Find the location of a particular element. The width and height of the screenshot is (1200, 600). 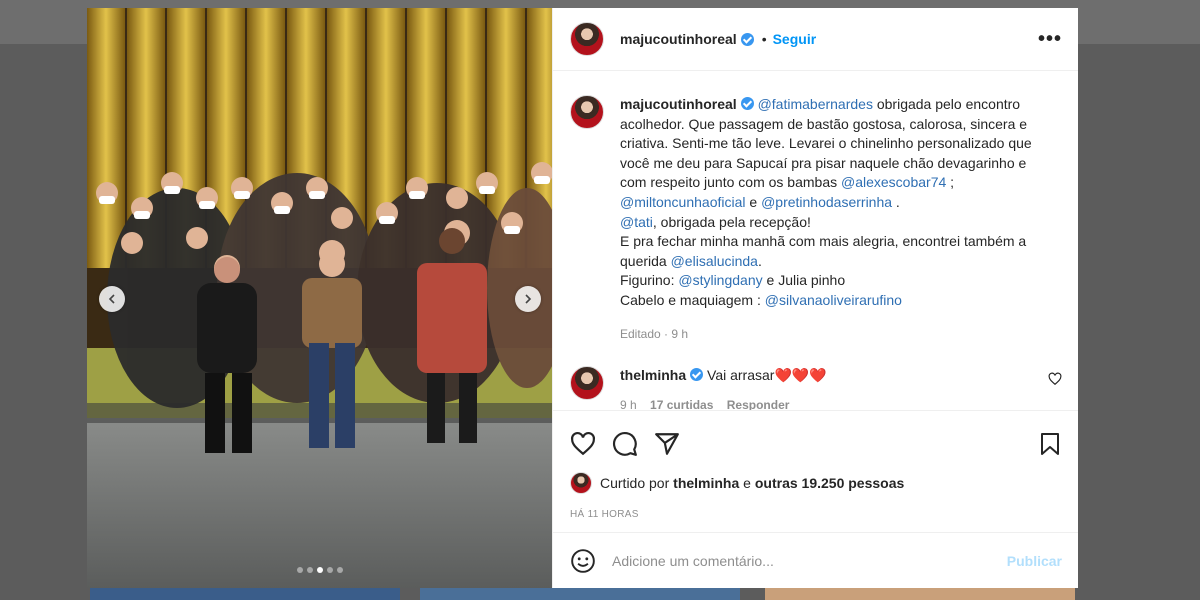

caption-edited-time: Editado · 9 h is located at coordinates (654, 333).